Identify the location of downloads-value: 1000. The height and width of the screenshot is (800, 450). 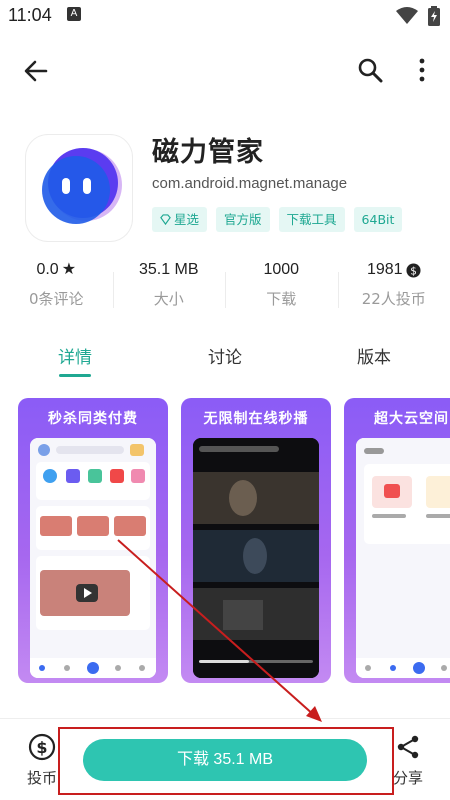
(281, 269).